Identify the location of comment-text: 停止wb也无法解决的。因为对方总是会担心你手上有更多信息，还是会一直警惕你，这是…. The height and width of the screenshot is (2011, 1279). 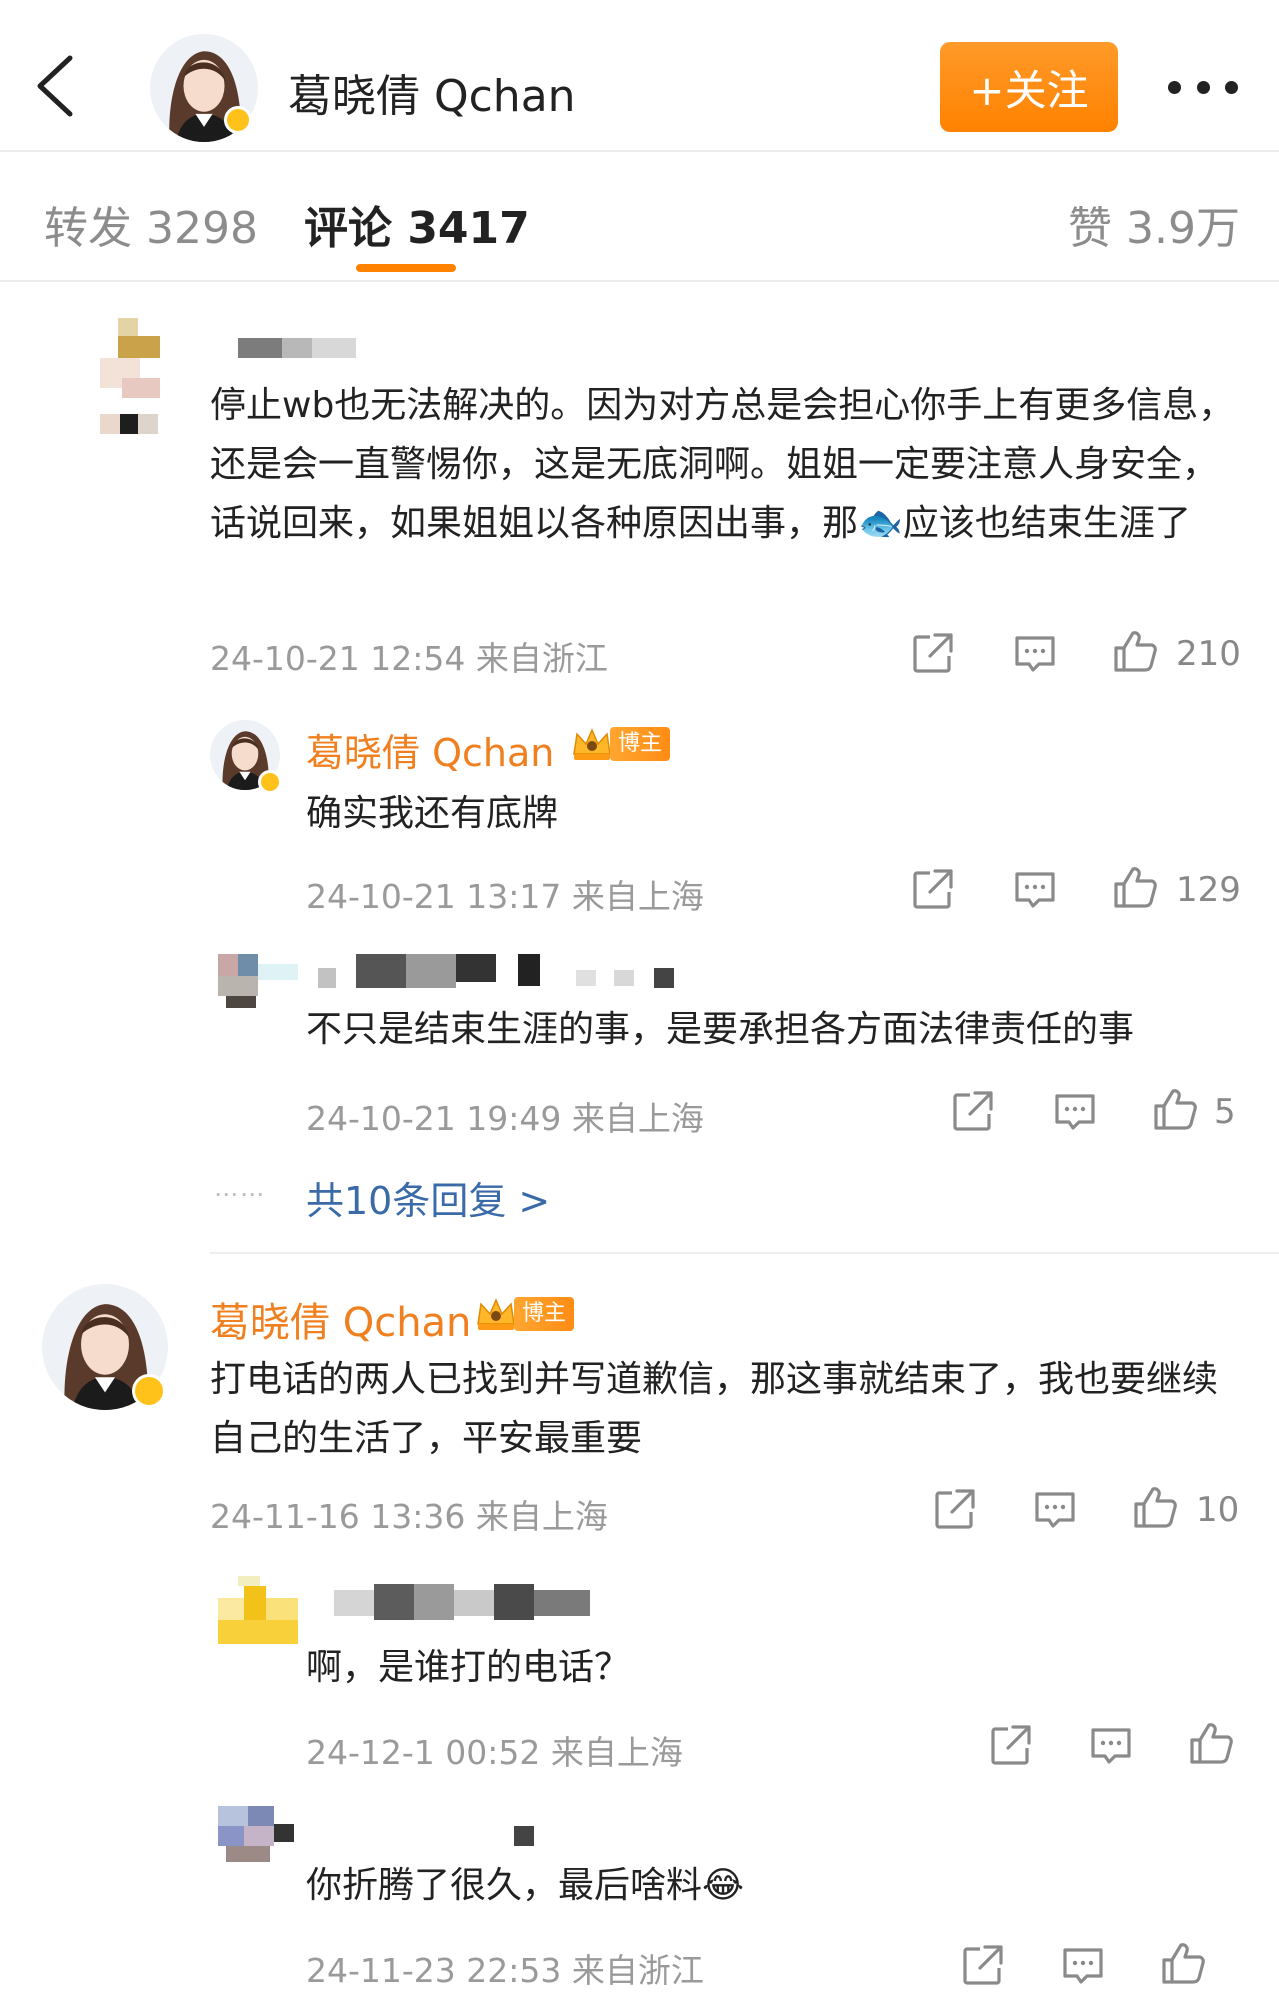
(722, 464).